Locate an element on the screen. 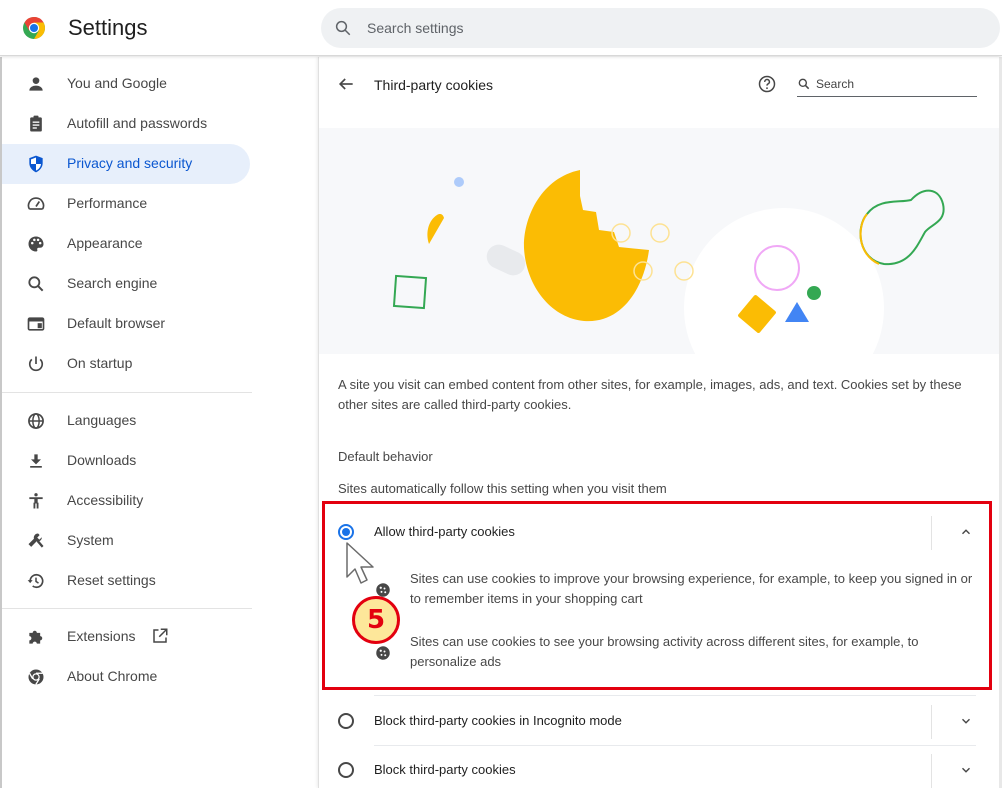 Image resolution: width=1002 pixels, height=788 pixels. accessibility-icon is located at coordinates (36, 501).